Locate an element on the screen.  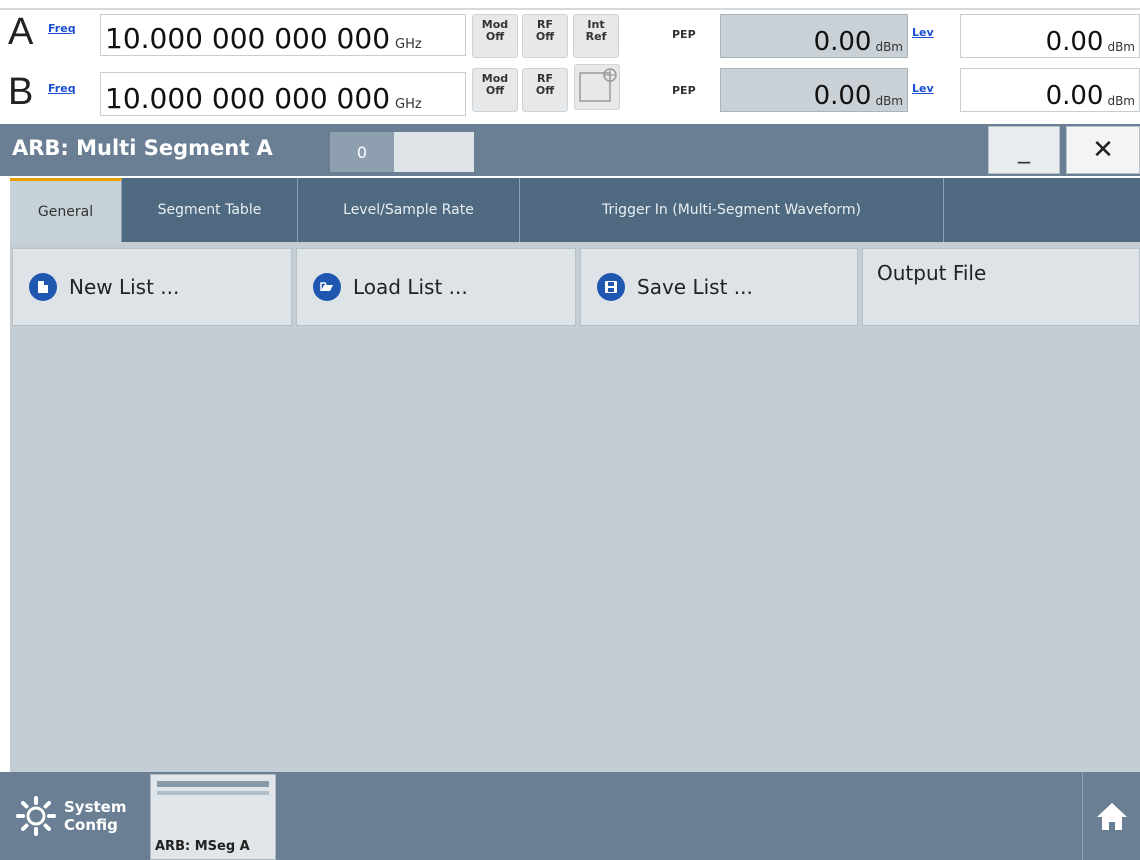
tab-segment-table: Segment Table is located at coordinates (210, 210).